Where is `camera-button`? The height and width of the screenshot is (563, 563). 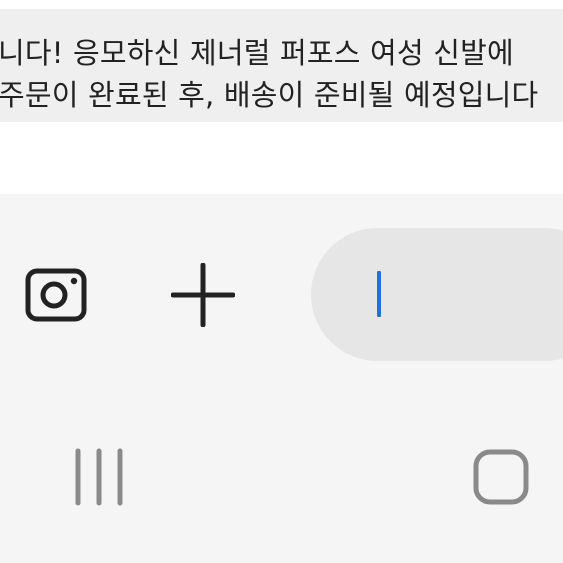
camera-button is located at coordinates (56, 295).